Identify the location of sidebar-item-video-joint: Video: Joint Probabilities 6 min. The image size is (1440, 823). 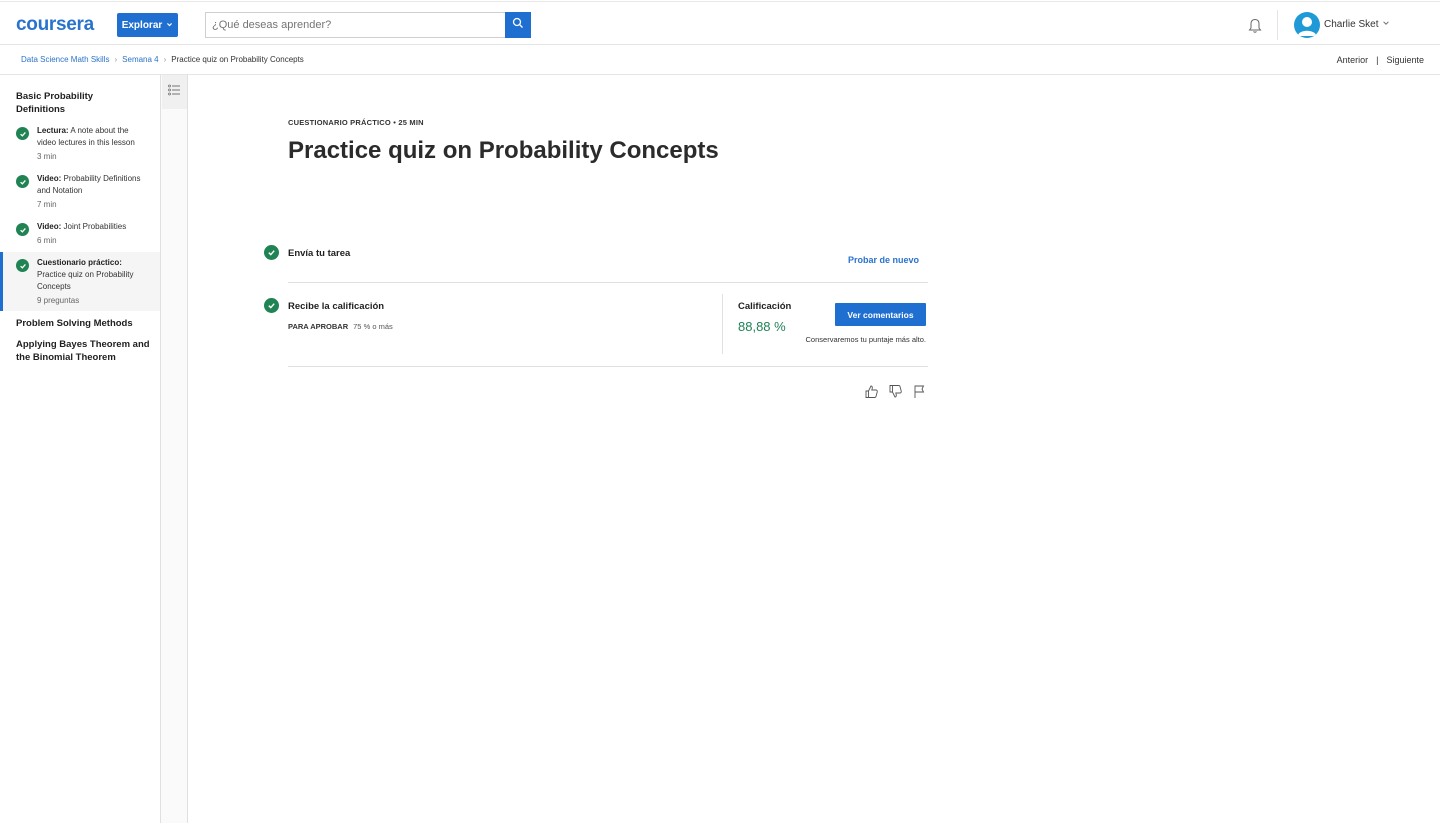
(80, 234).